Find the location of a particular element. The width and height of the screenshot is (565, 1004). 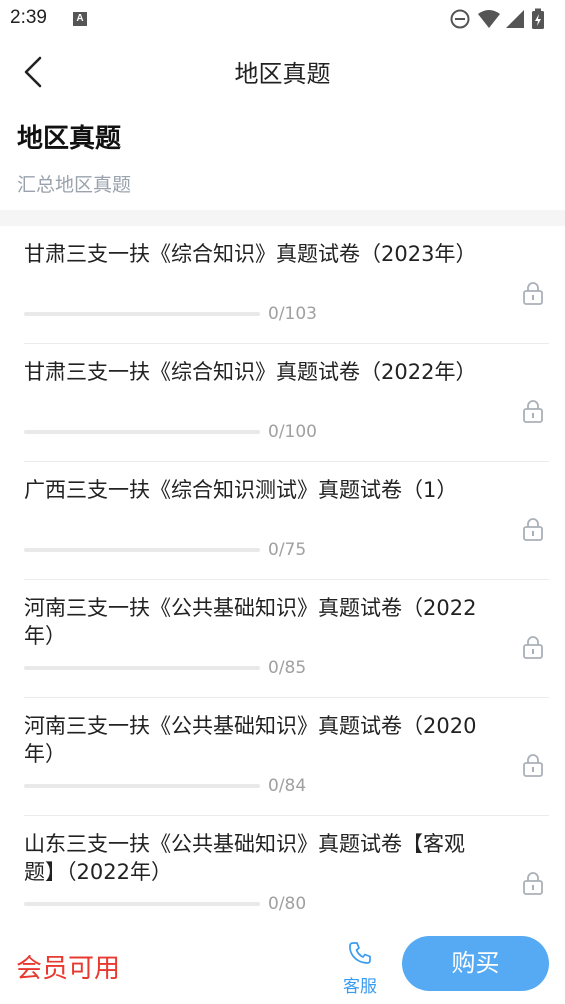

do-not-disturb-icon is located at coordinates (460, 19).